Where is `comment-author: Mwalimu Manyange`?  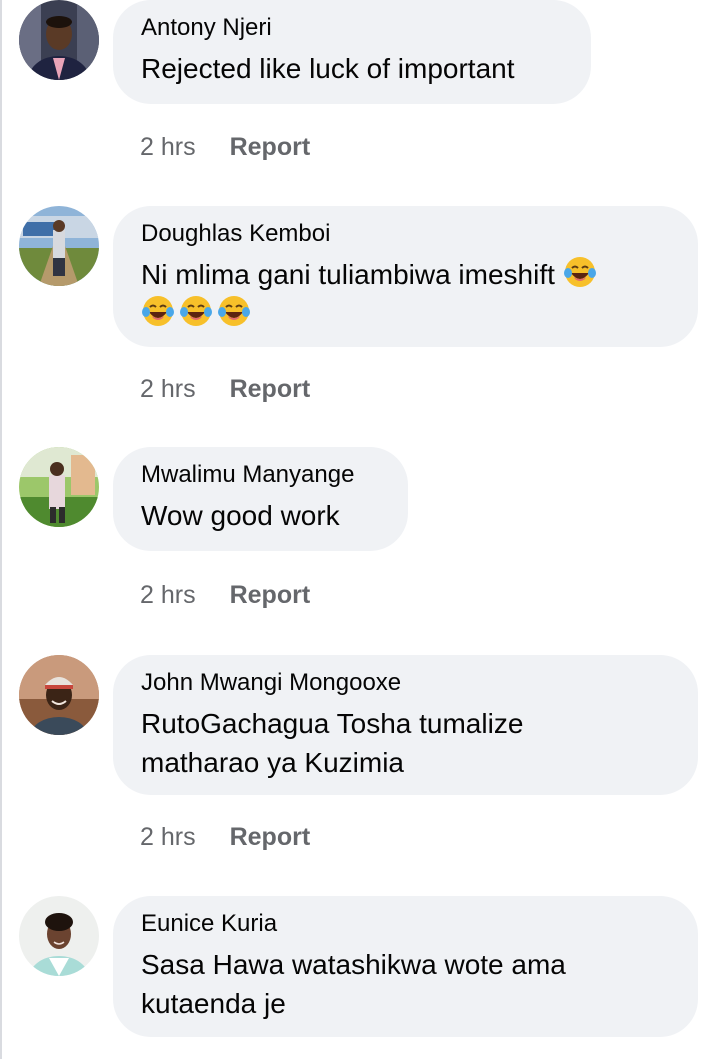 comment-author: Mwalimu Manyange is located at coordinates (260, 475).